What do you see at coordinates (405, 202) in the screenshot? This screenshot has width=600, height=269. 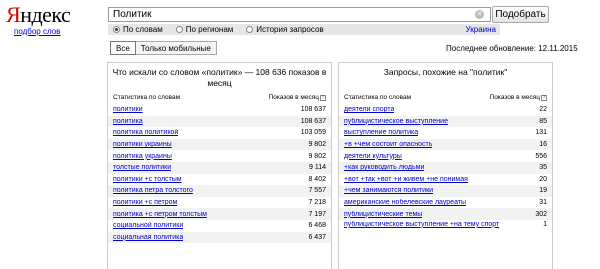 I see `query-phrase-link: американские нобелевские лауреаты` at bounding box center [405, 202].